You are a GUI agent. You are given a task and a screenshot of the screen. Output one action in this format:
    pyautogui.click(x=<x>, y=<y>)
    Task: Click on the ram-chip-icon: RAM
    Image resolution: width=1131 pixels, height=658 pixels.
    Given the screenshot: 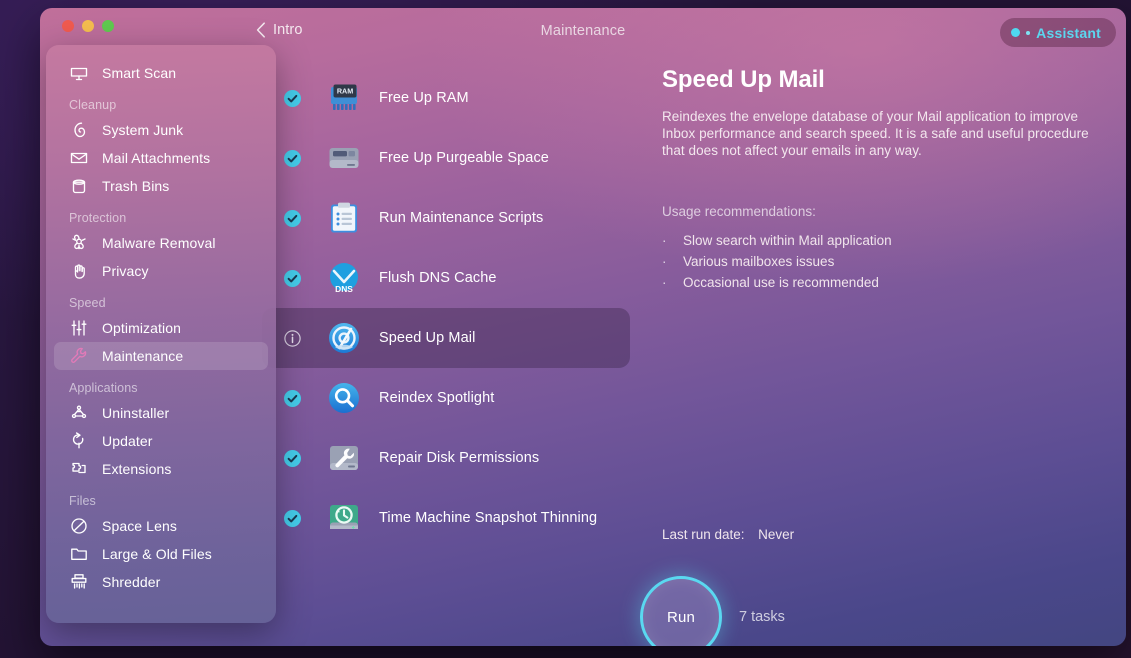 What is the action you would take?
    pyautogui.click(x=344, y=98)
    